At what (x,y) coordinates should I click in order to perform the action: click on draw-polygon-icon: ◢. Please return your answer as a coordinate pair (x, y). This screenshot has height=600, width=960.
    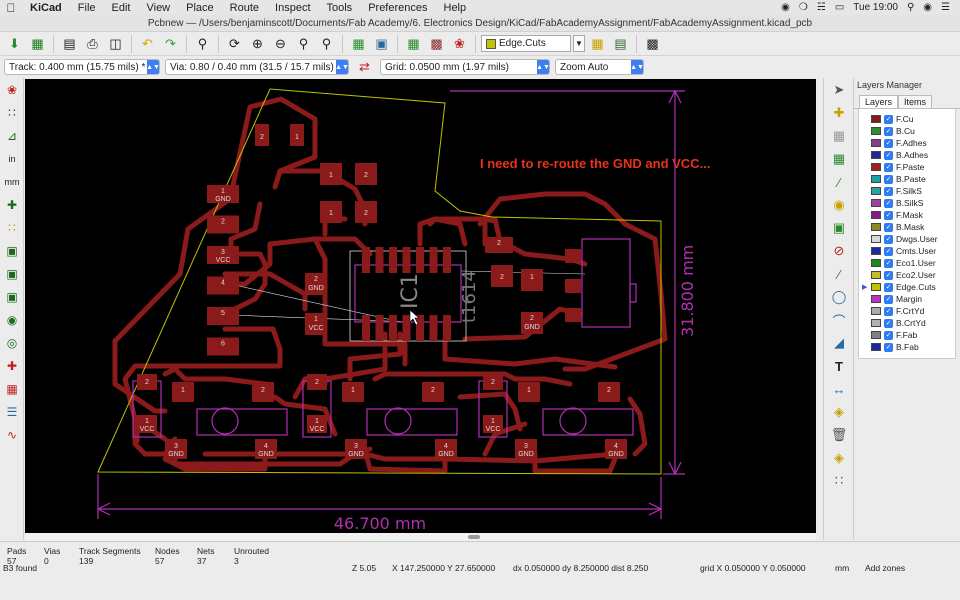
    Looking at the image, I should click on (839, 343).